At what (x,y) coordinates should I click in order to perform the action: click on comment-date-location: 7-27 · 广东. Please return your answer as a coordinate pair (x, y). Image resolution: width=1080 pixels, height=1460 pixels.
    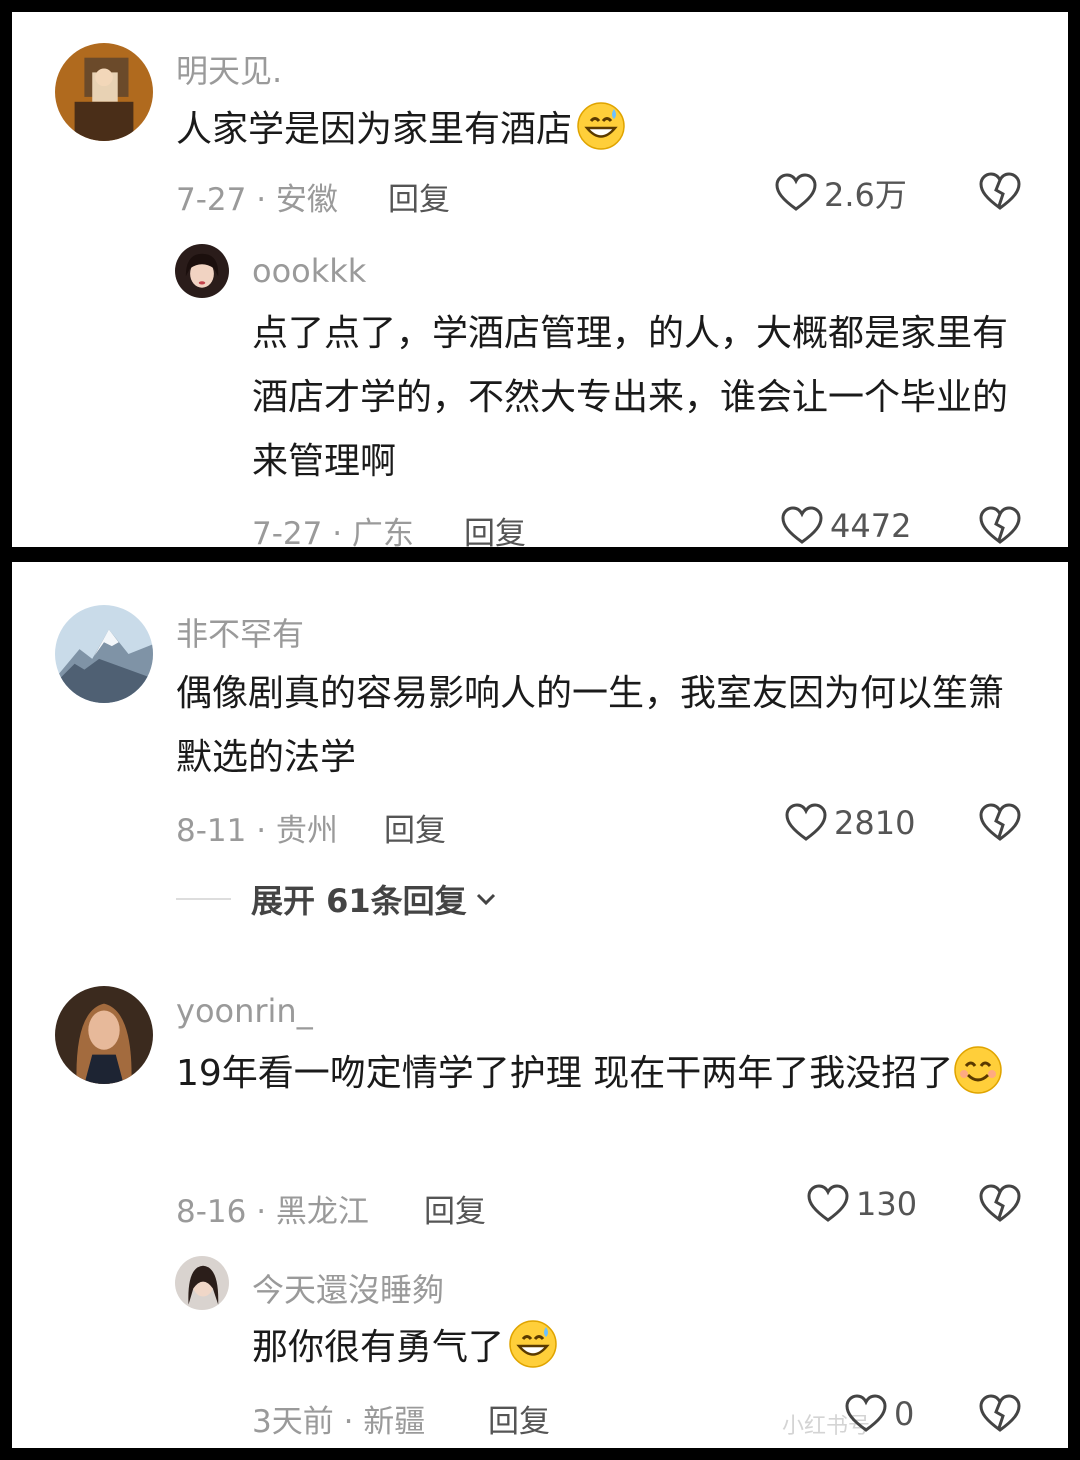
    Looking at the image, I should click on (333, 531).